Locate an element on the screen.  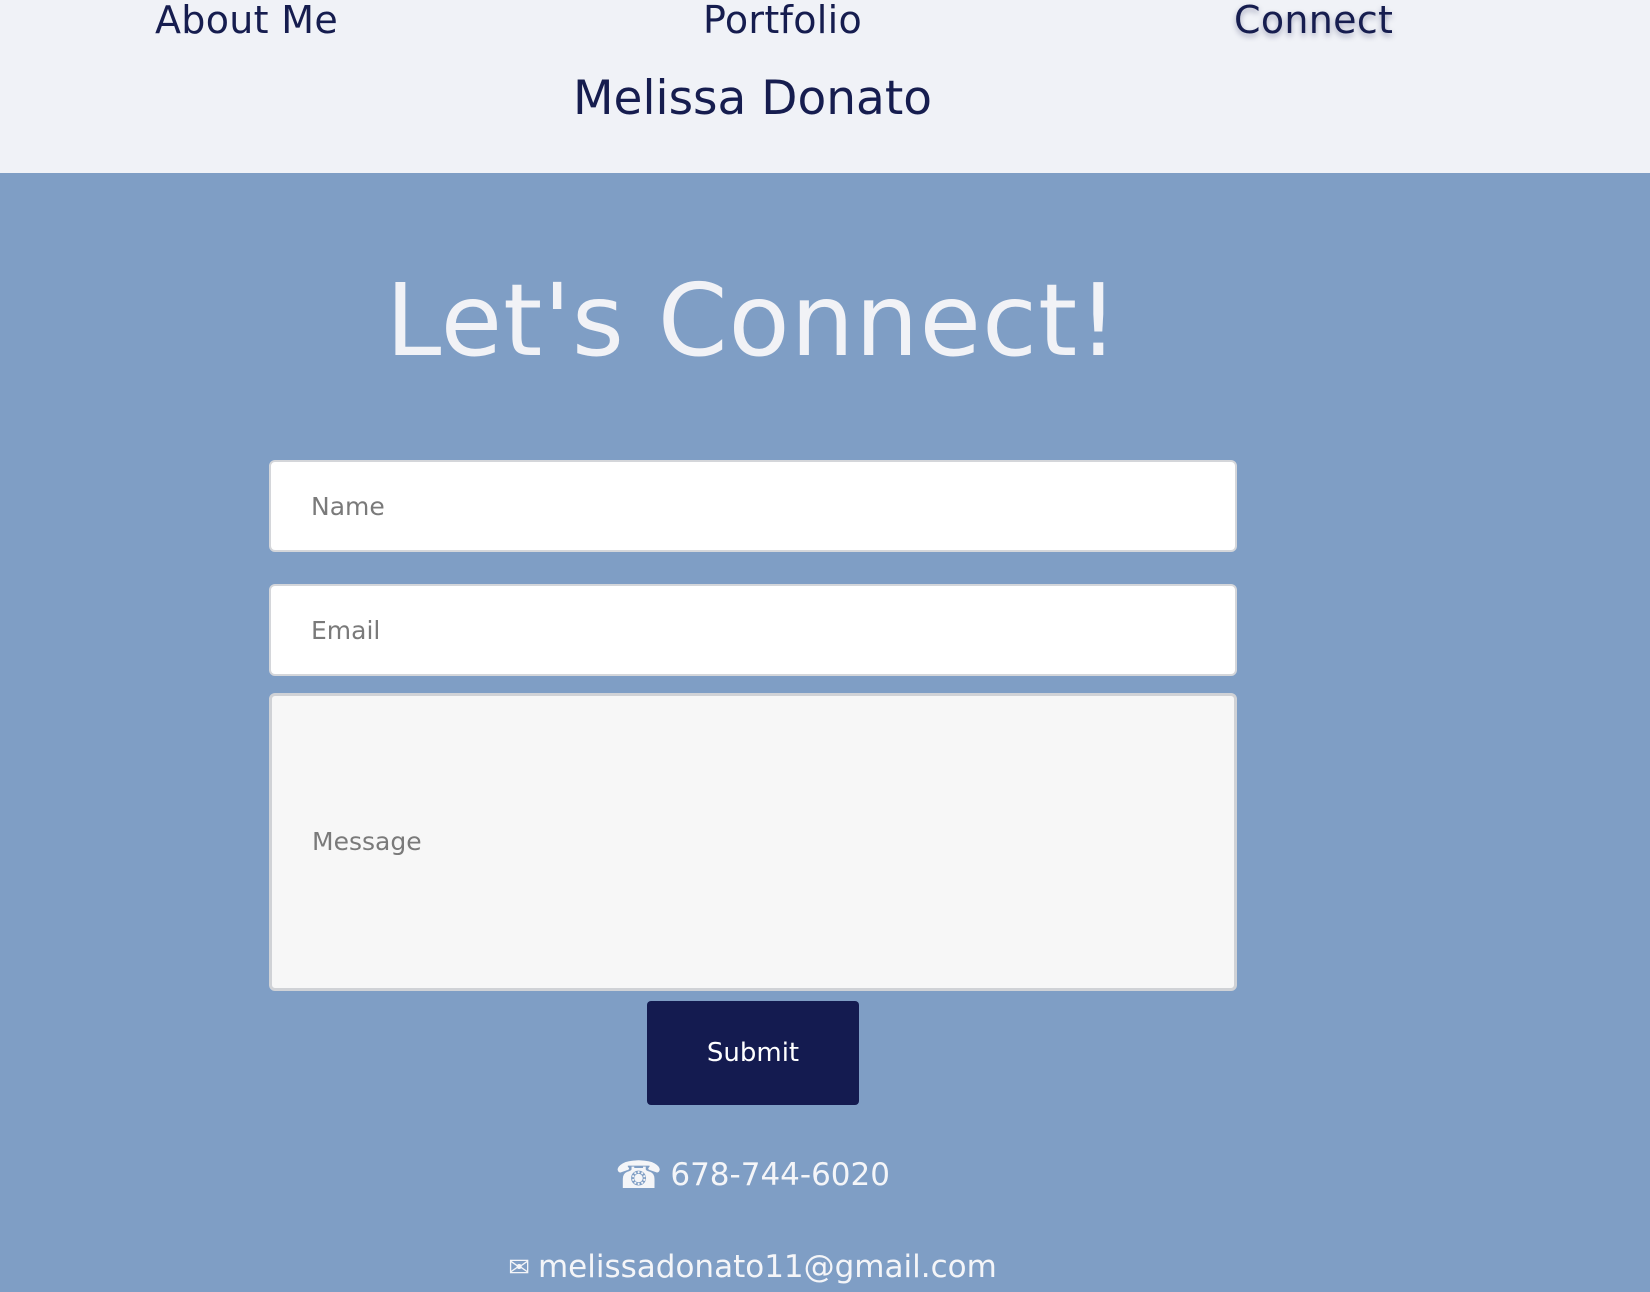
submit-button: Submit is located at coordinates (753, 1053).